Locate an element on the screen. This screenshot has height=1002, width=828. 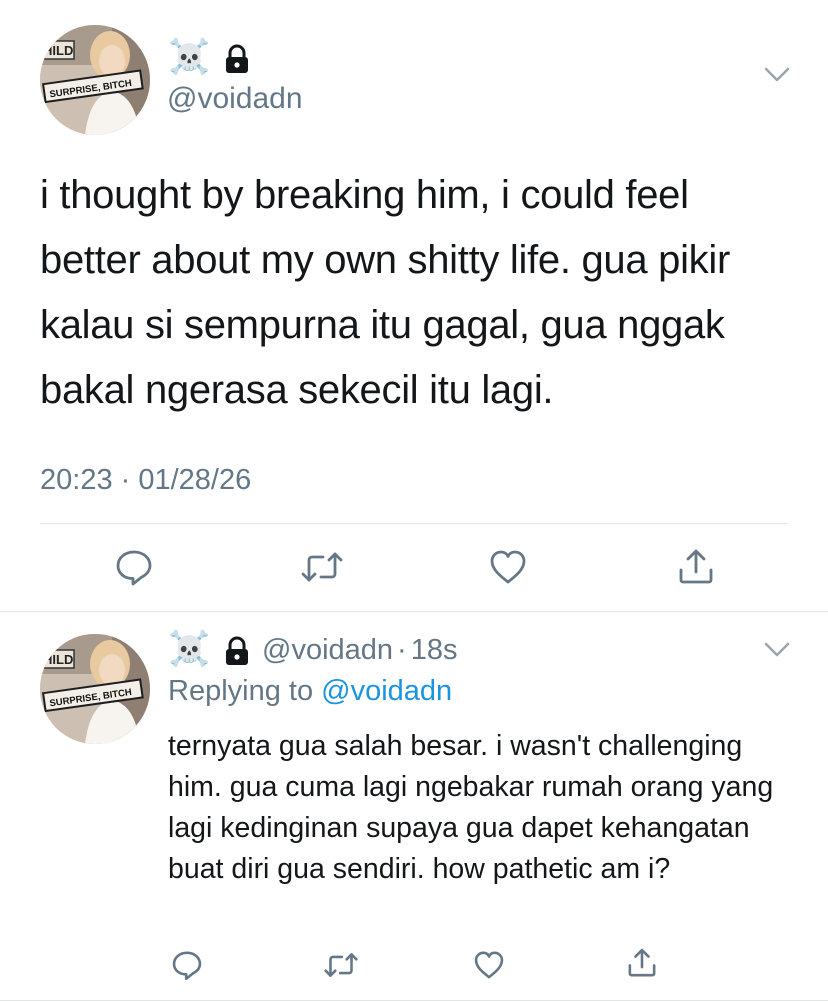
reply-time: 18s is located at coordinates (434, 650).